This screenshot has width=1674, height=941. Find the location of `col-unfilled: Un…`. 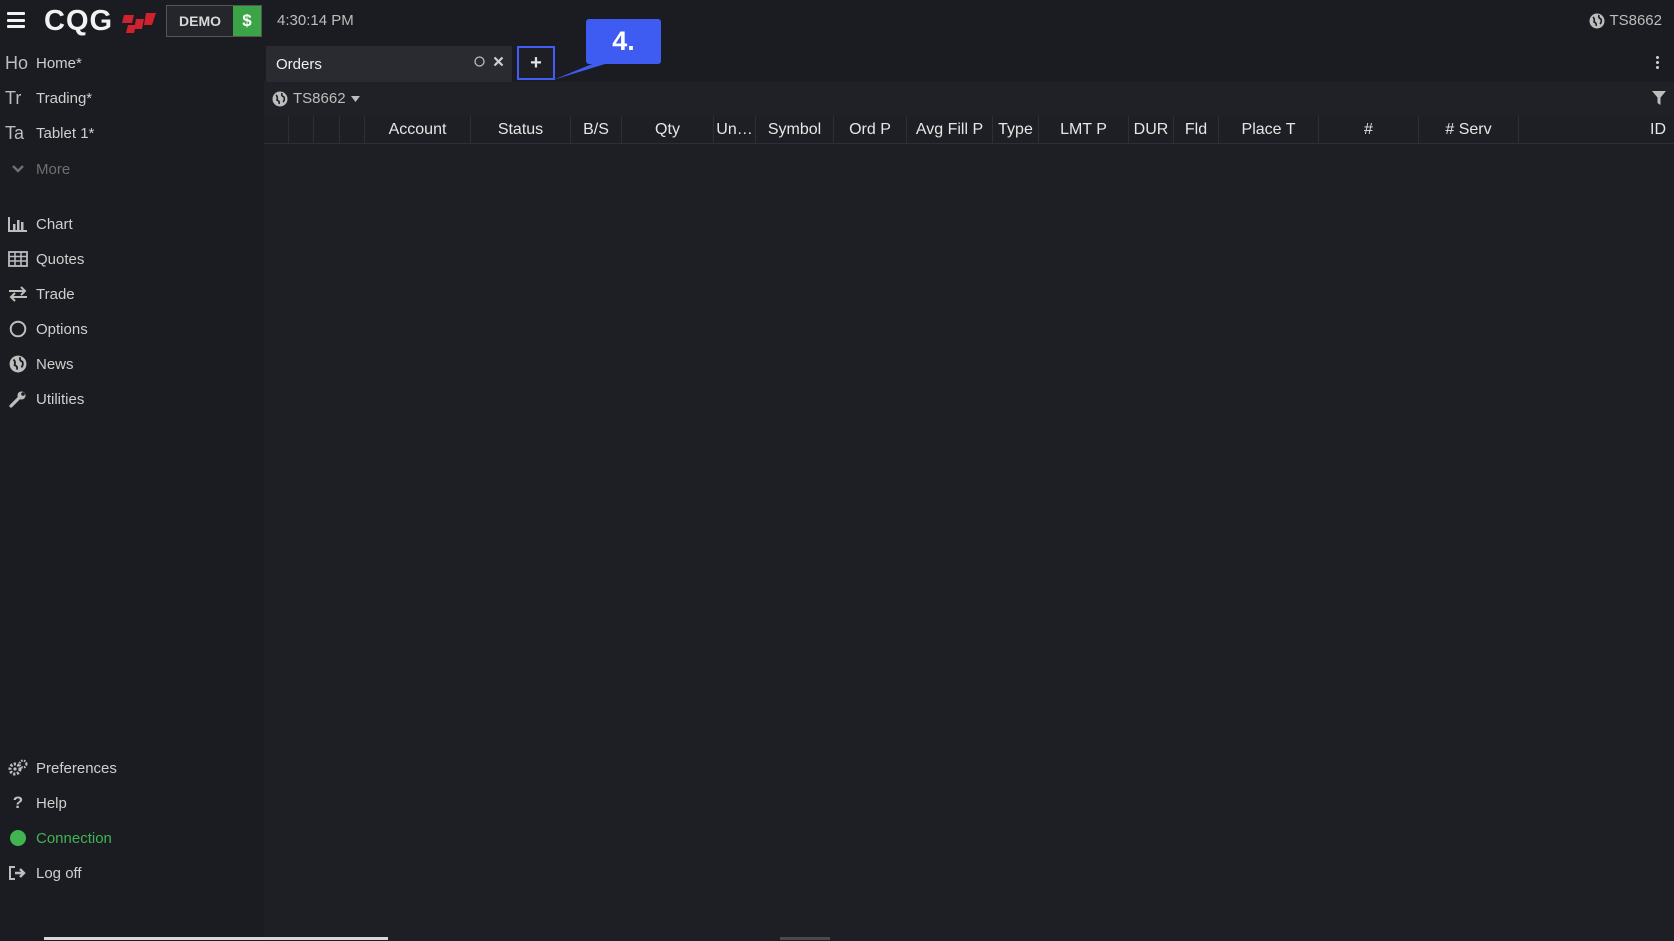

col-unfilled: Un… is located at coordinates (735, 130).